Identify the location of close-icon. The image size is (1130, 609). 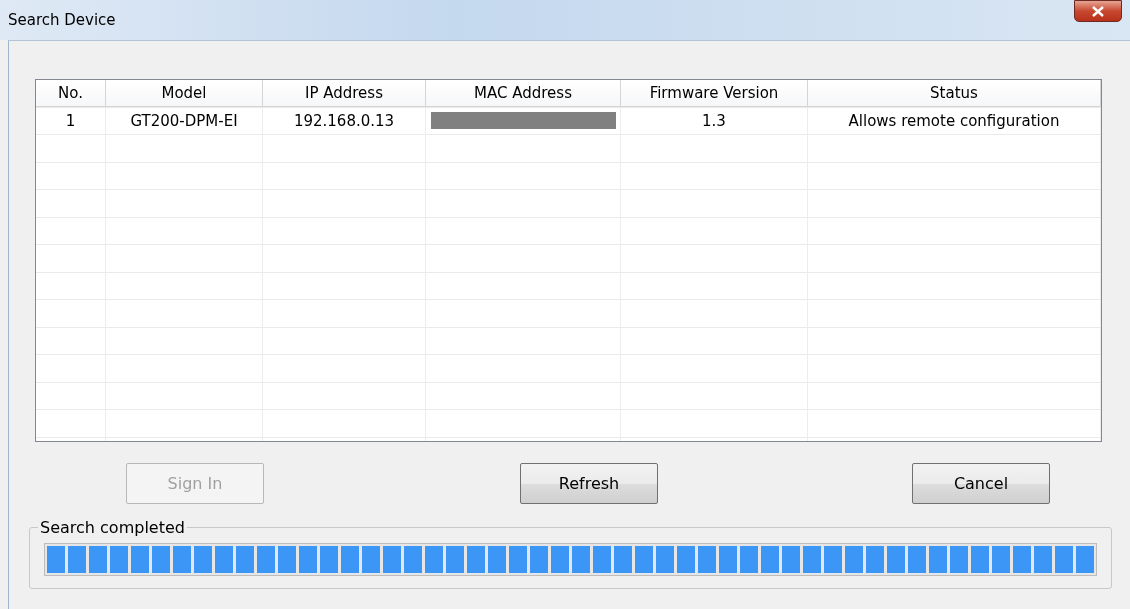
(1098, 11).